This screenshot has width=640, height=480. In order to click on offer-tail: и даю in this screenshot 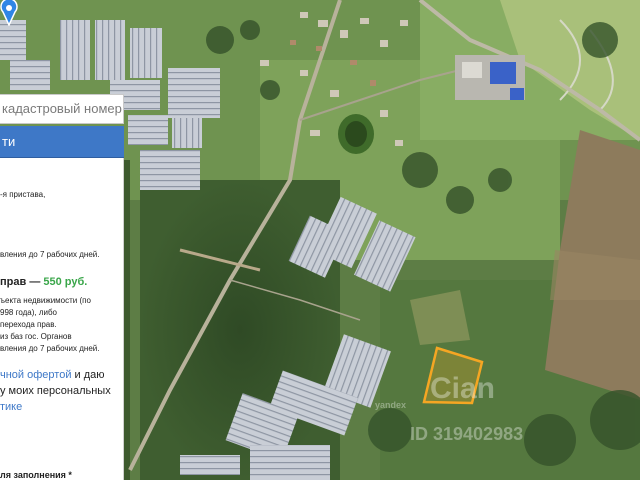, I will do `click(88, 375)`.